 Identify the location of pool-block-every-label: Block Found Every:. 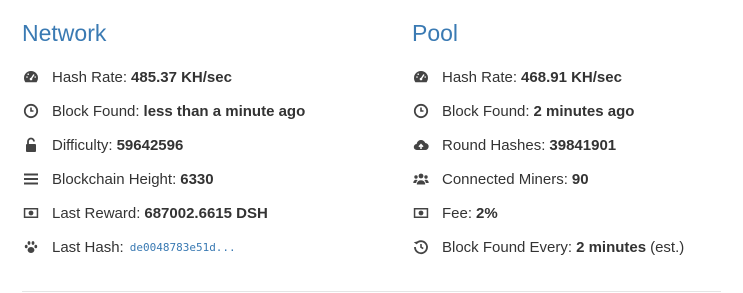
(507, 247).